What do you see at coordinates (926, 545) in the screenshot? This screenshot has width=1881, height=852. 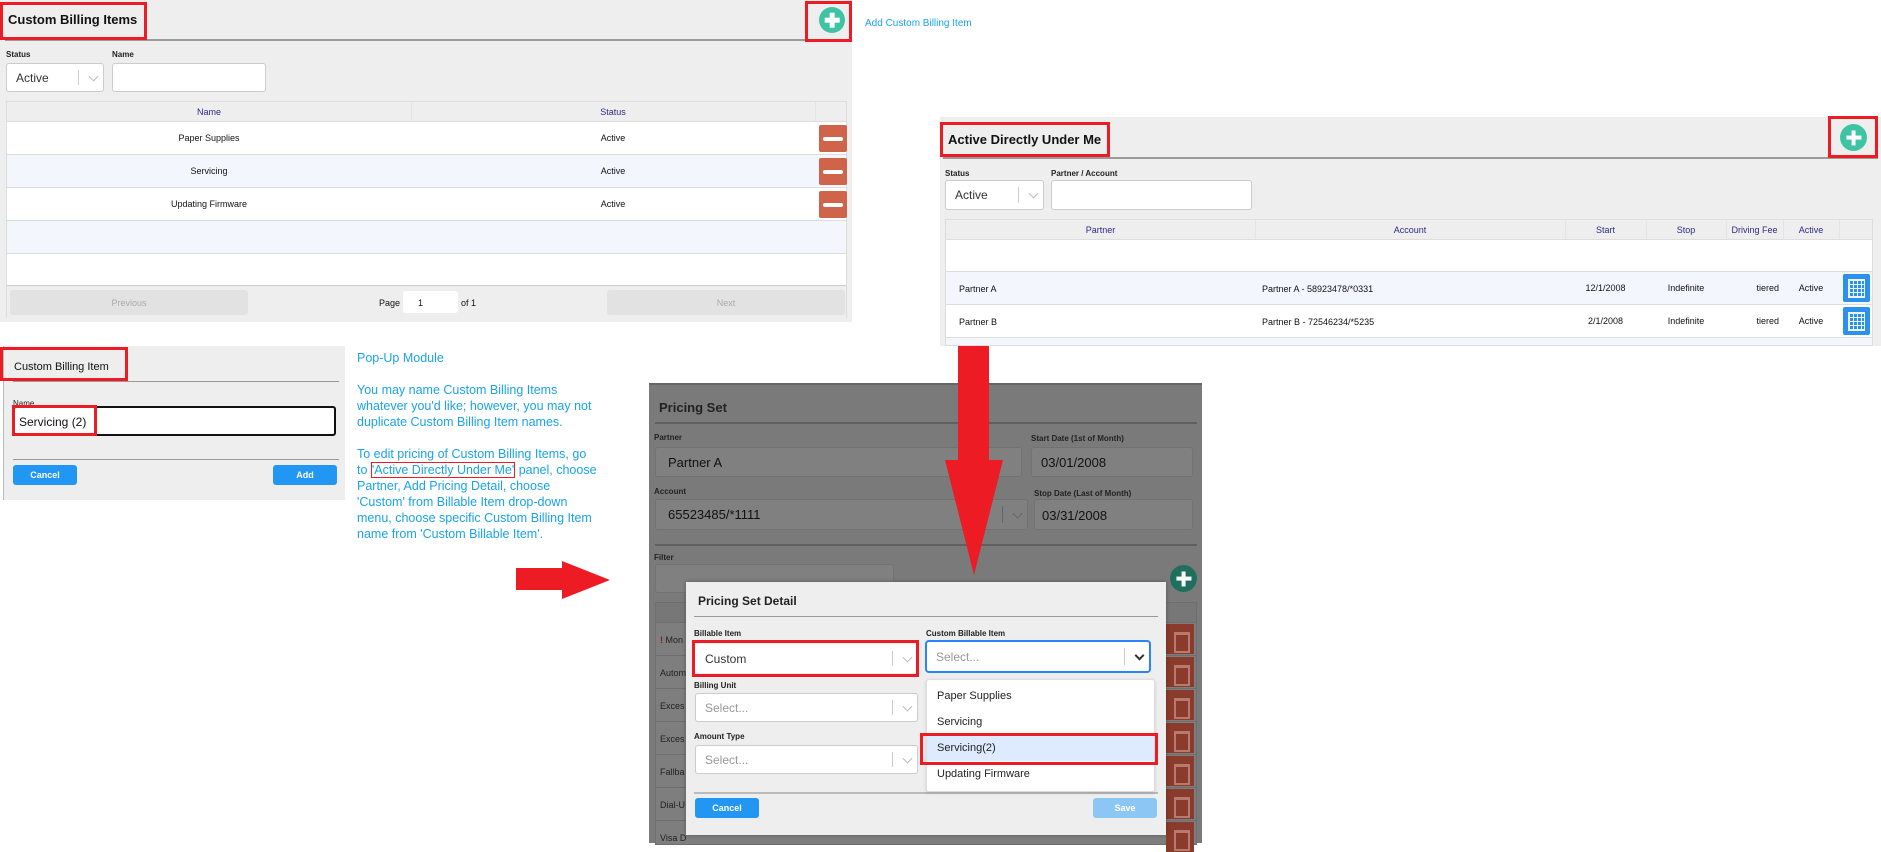 I see `section-divider` at bounding box center [926, 545].